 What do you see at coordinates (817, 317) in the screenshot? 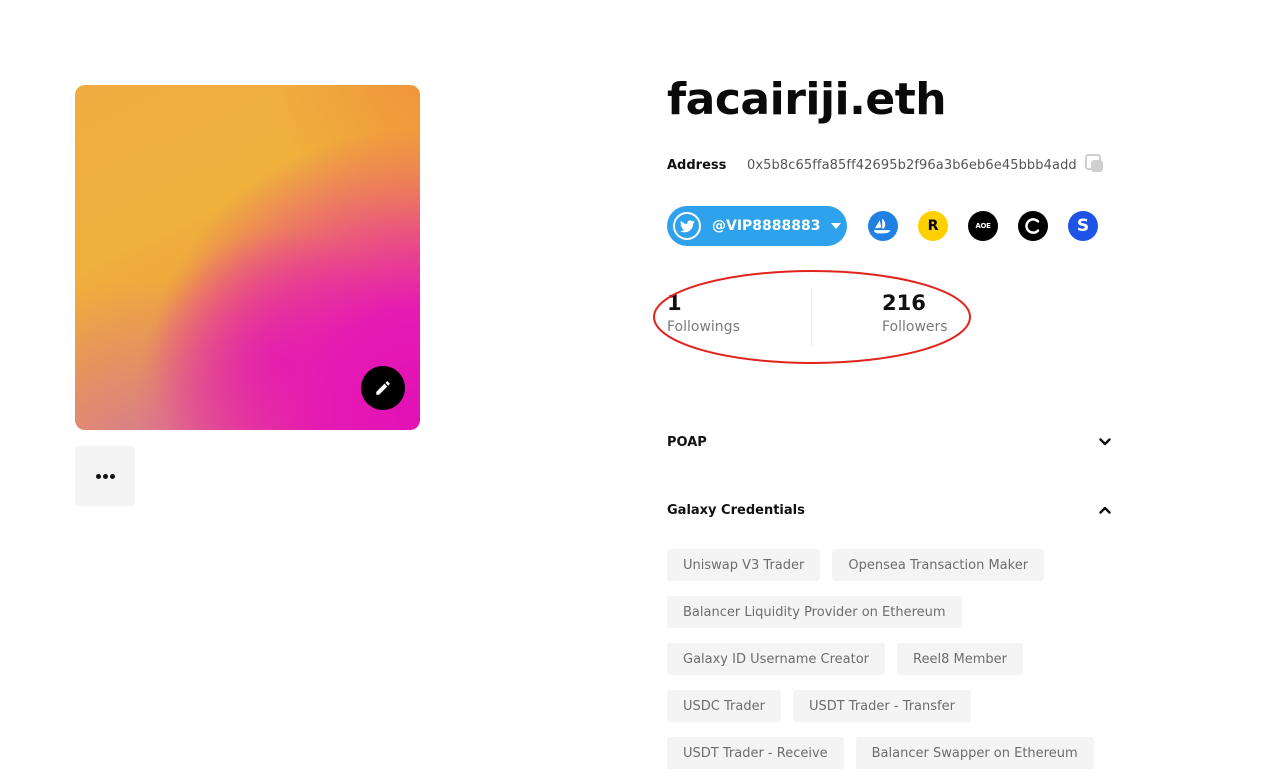
I see `follow-stats: 1 Followings 216 Followers` at bounding box center [817, 317].